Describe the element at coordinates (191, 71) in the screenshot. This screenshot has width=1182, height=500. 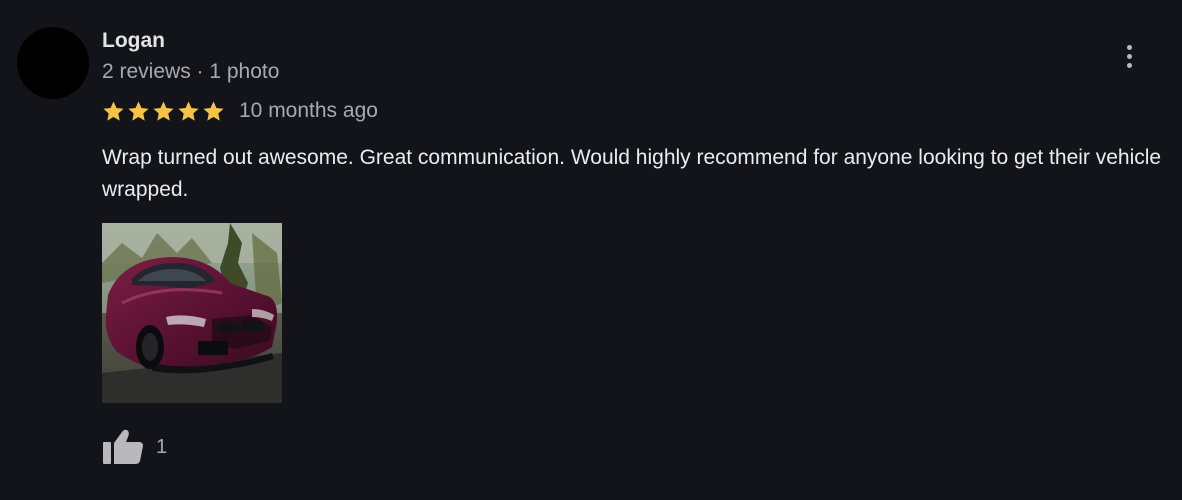
I see `author-meta: 2 reviews · 1 photo` at that location.